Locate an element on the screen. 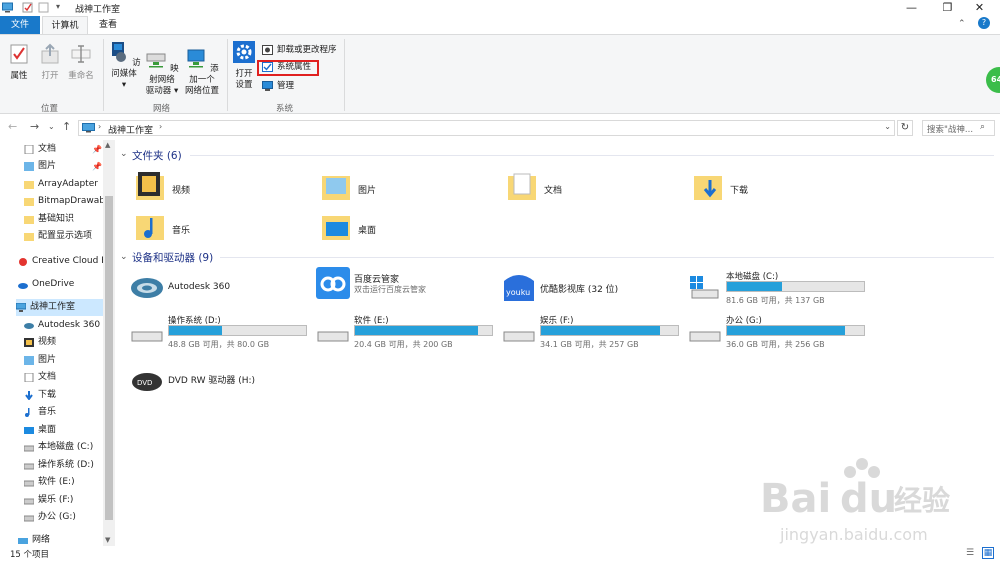  back-icon: ← is located at coordinates (12, 126).